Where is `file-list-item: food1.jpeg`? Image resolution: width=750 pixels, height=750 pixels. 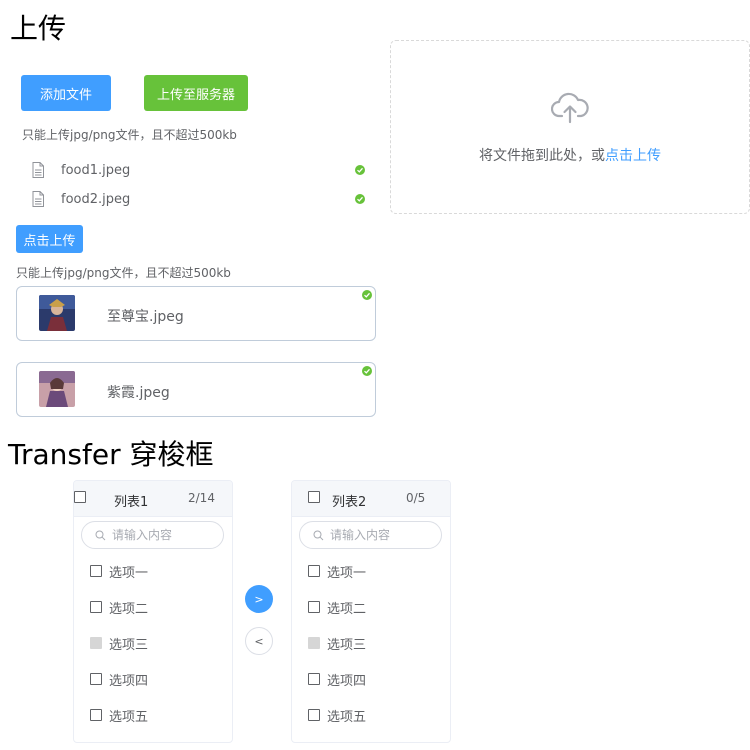 file-list-item: food1.jpeg is located at coordinates (200, 170).